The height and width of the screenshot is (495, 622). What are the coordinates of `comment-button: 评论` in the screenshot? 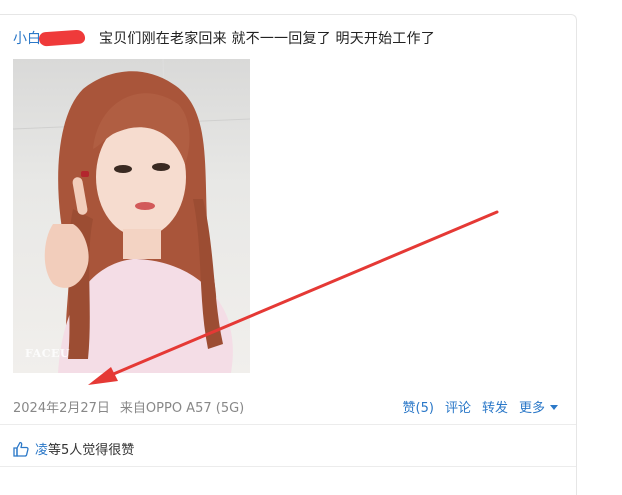 It's located at (458, 406).